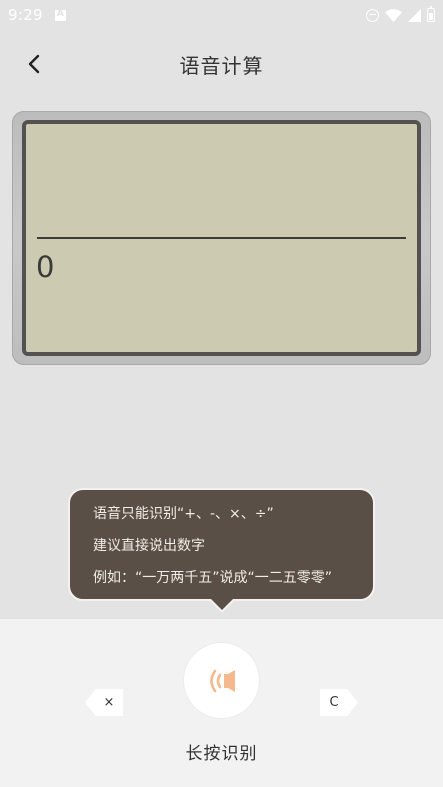 Image resolution: width=443 pixels, height=787 pixels. I want to click on status-bar: 9:29, so click(221, 15).